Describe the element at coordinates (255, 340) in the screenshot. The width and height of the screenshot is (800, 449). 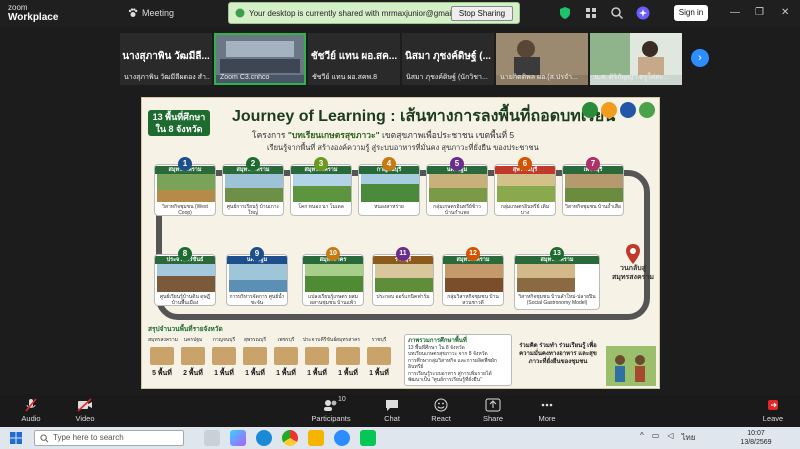
I see `summary-province: สุพรรณบุรี` at that location.